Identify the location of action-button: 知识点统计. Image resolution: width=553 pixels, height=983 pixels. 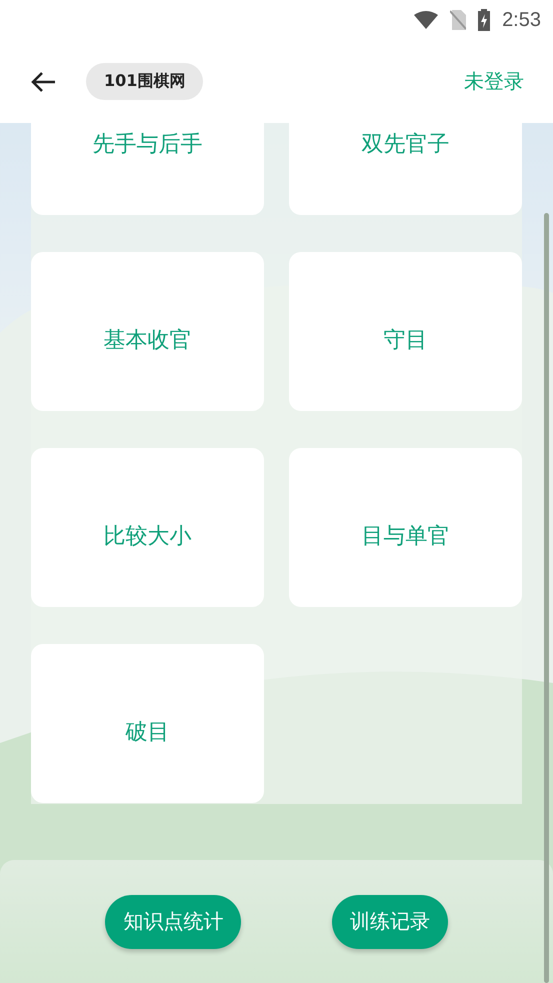
(173, 921).